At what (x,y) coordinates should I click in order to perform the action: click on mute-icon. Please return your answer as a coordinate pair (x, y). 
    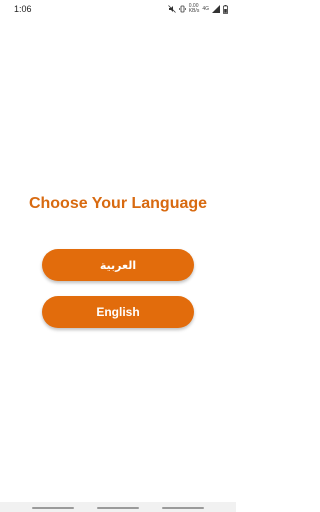
    Looking at the image, I should click on (171, 9).